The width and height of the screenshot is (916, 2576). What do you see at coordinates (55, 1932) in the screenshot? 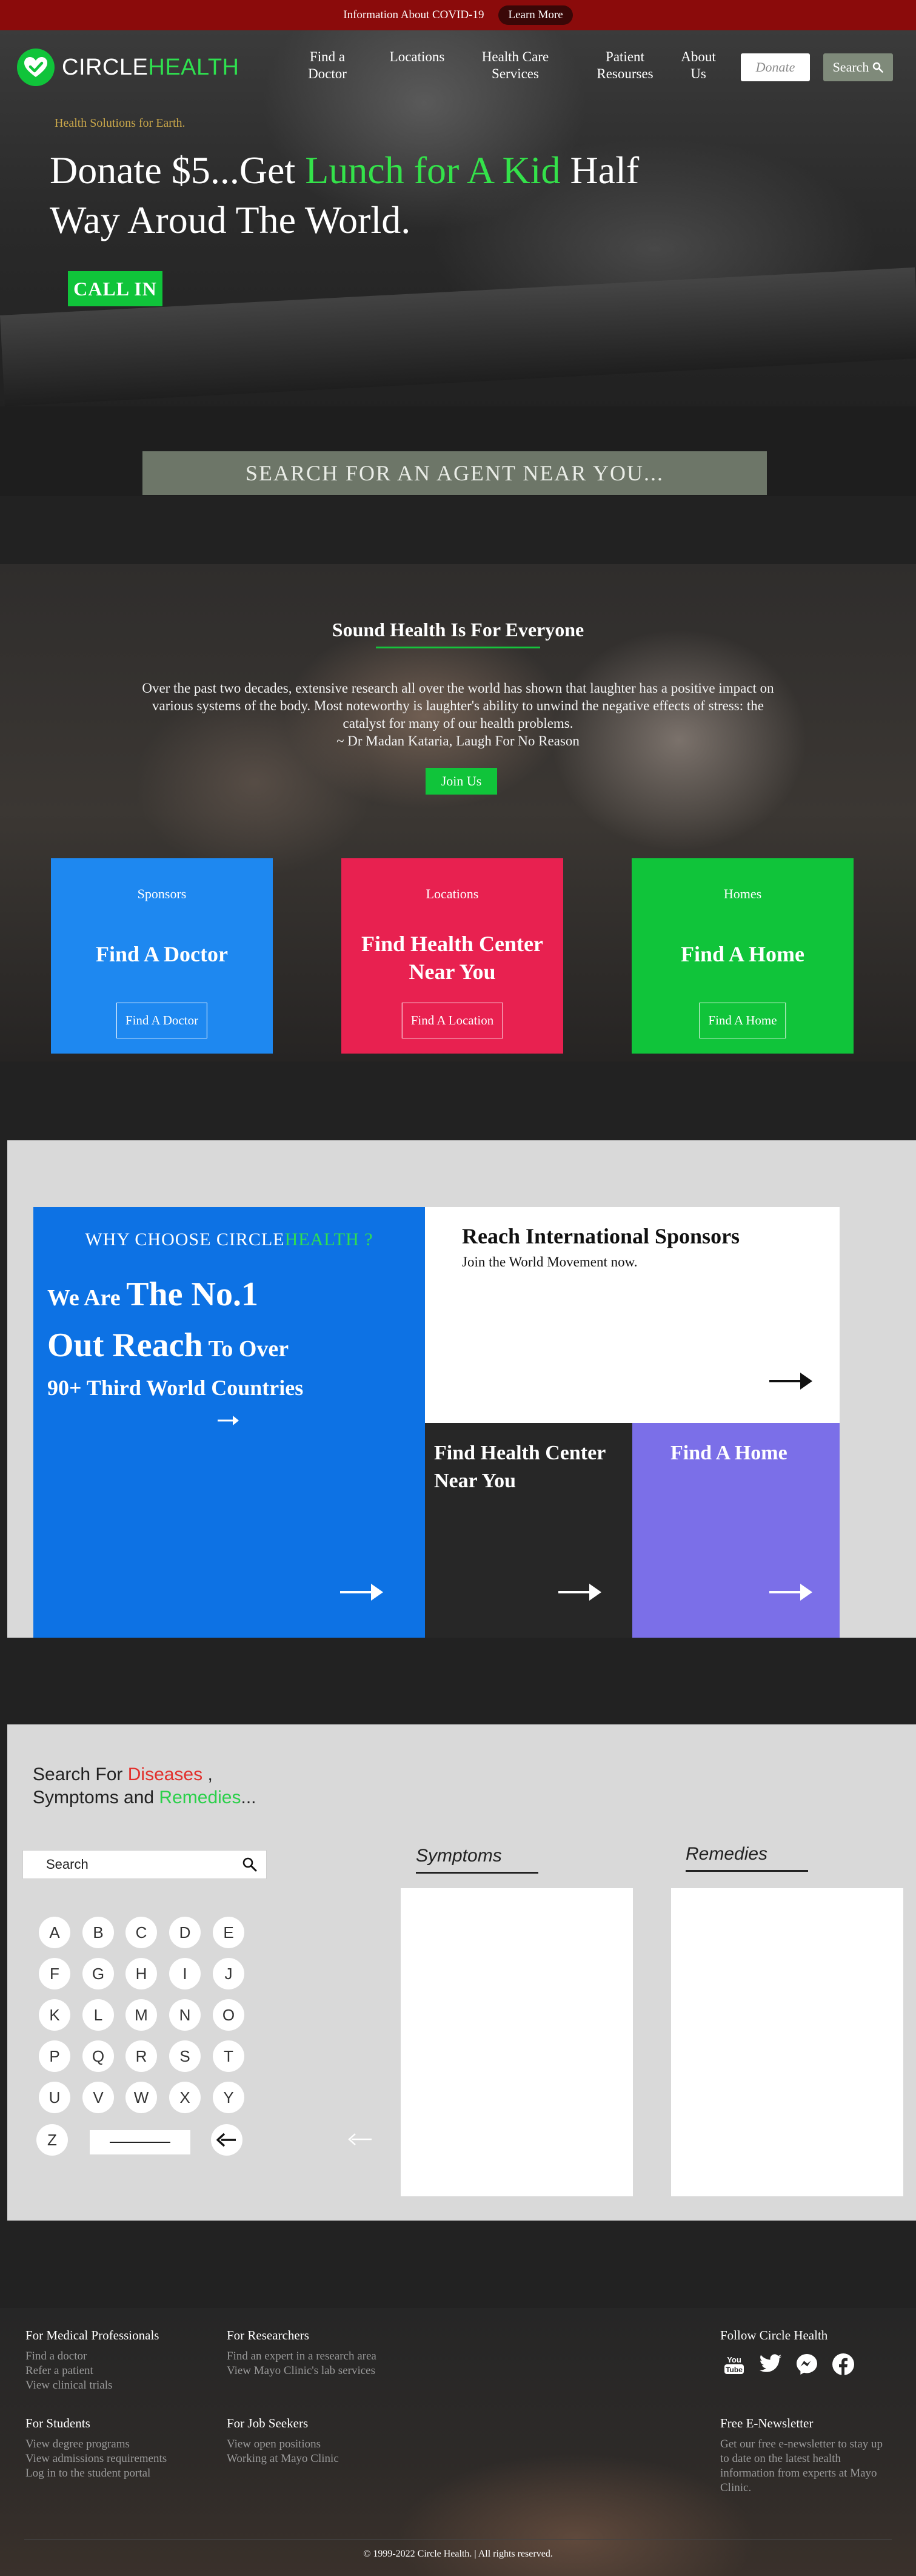
I see `letter-key: A` at bounding box center [55, 1932].